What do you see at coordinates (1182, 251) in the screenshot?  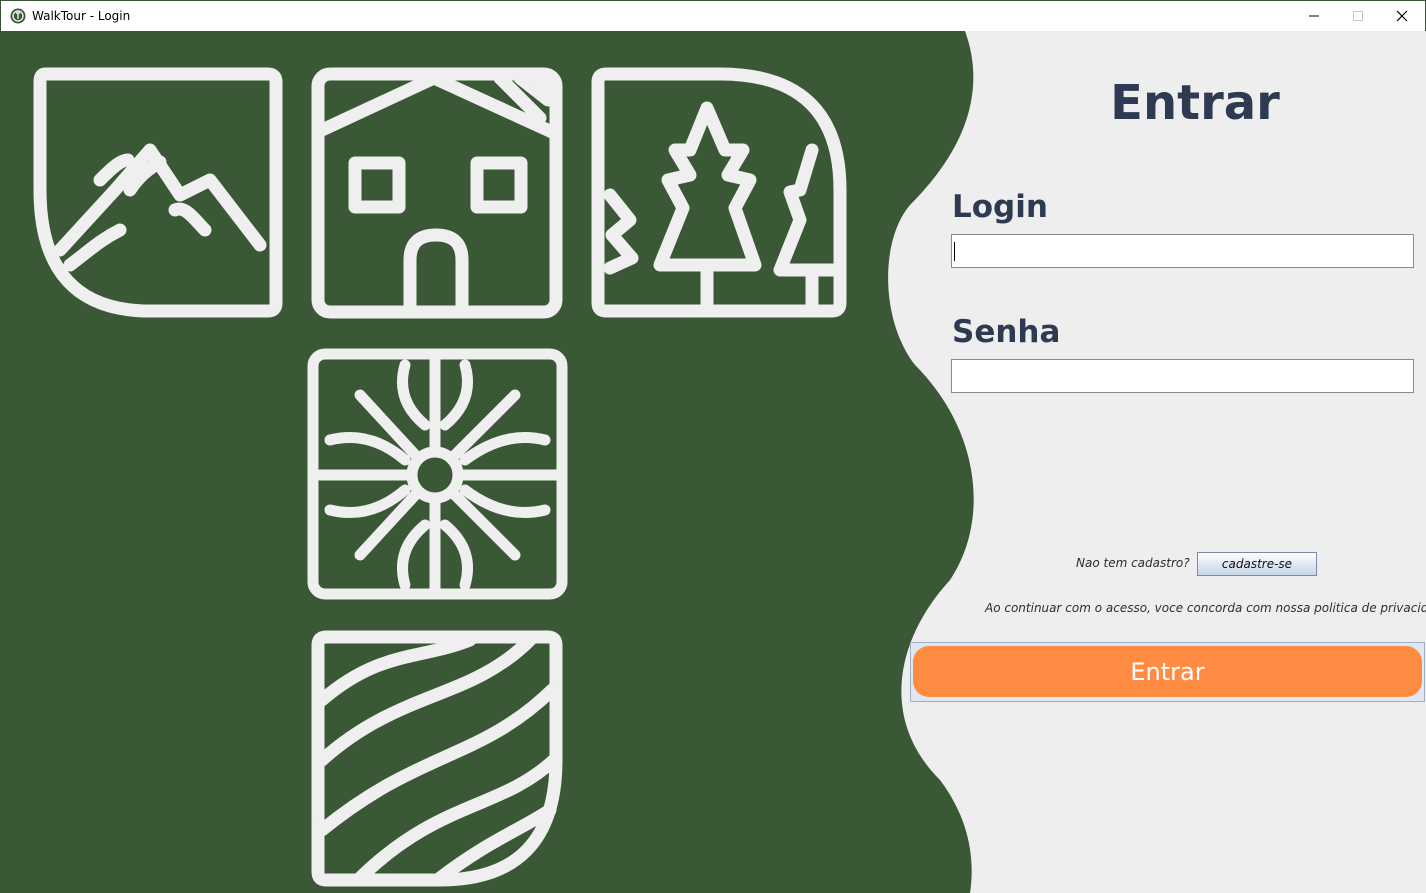 I see `login-input` at bounding box center [1182, 251].